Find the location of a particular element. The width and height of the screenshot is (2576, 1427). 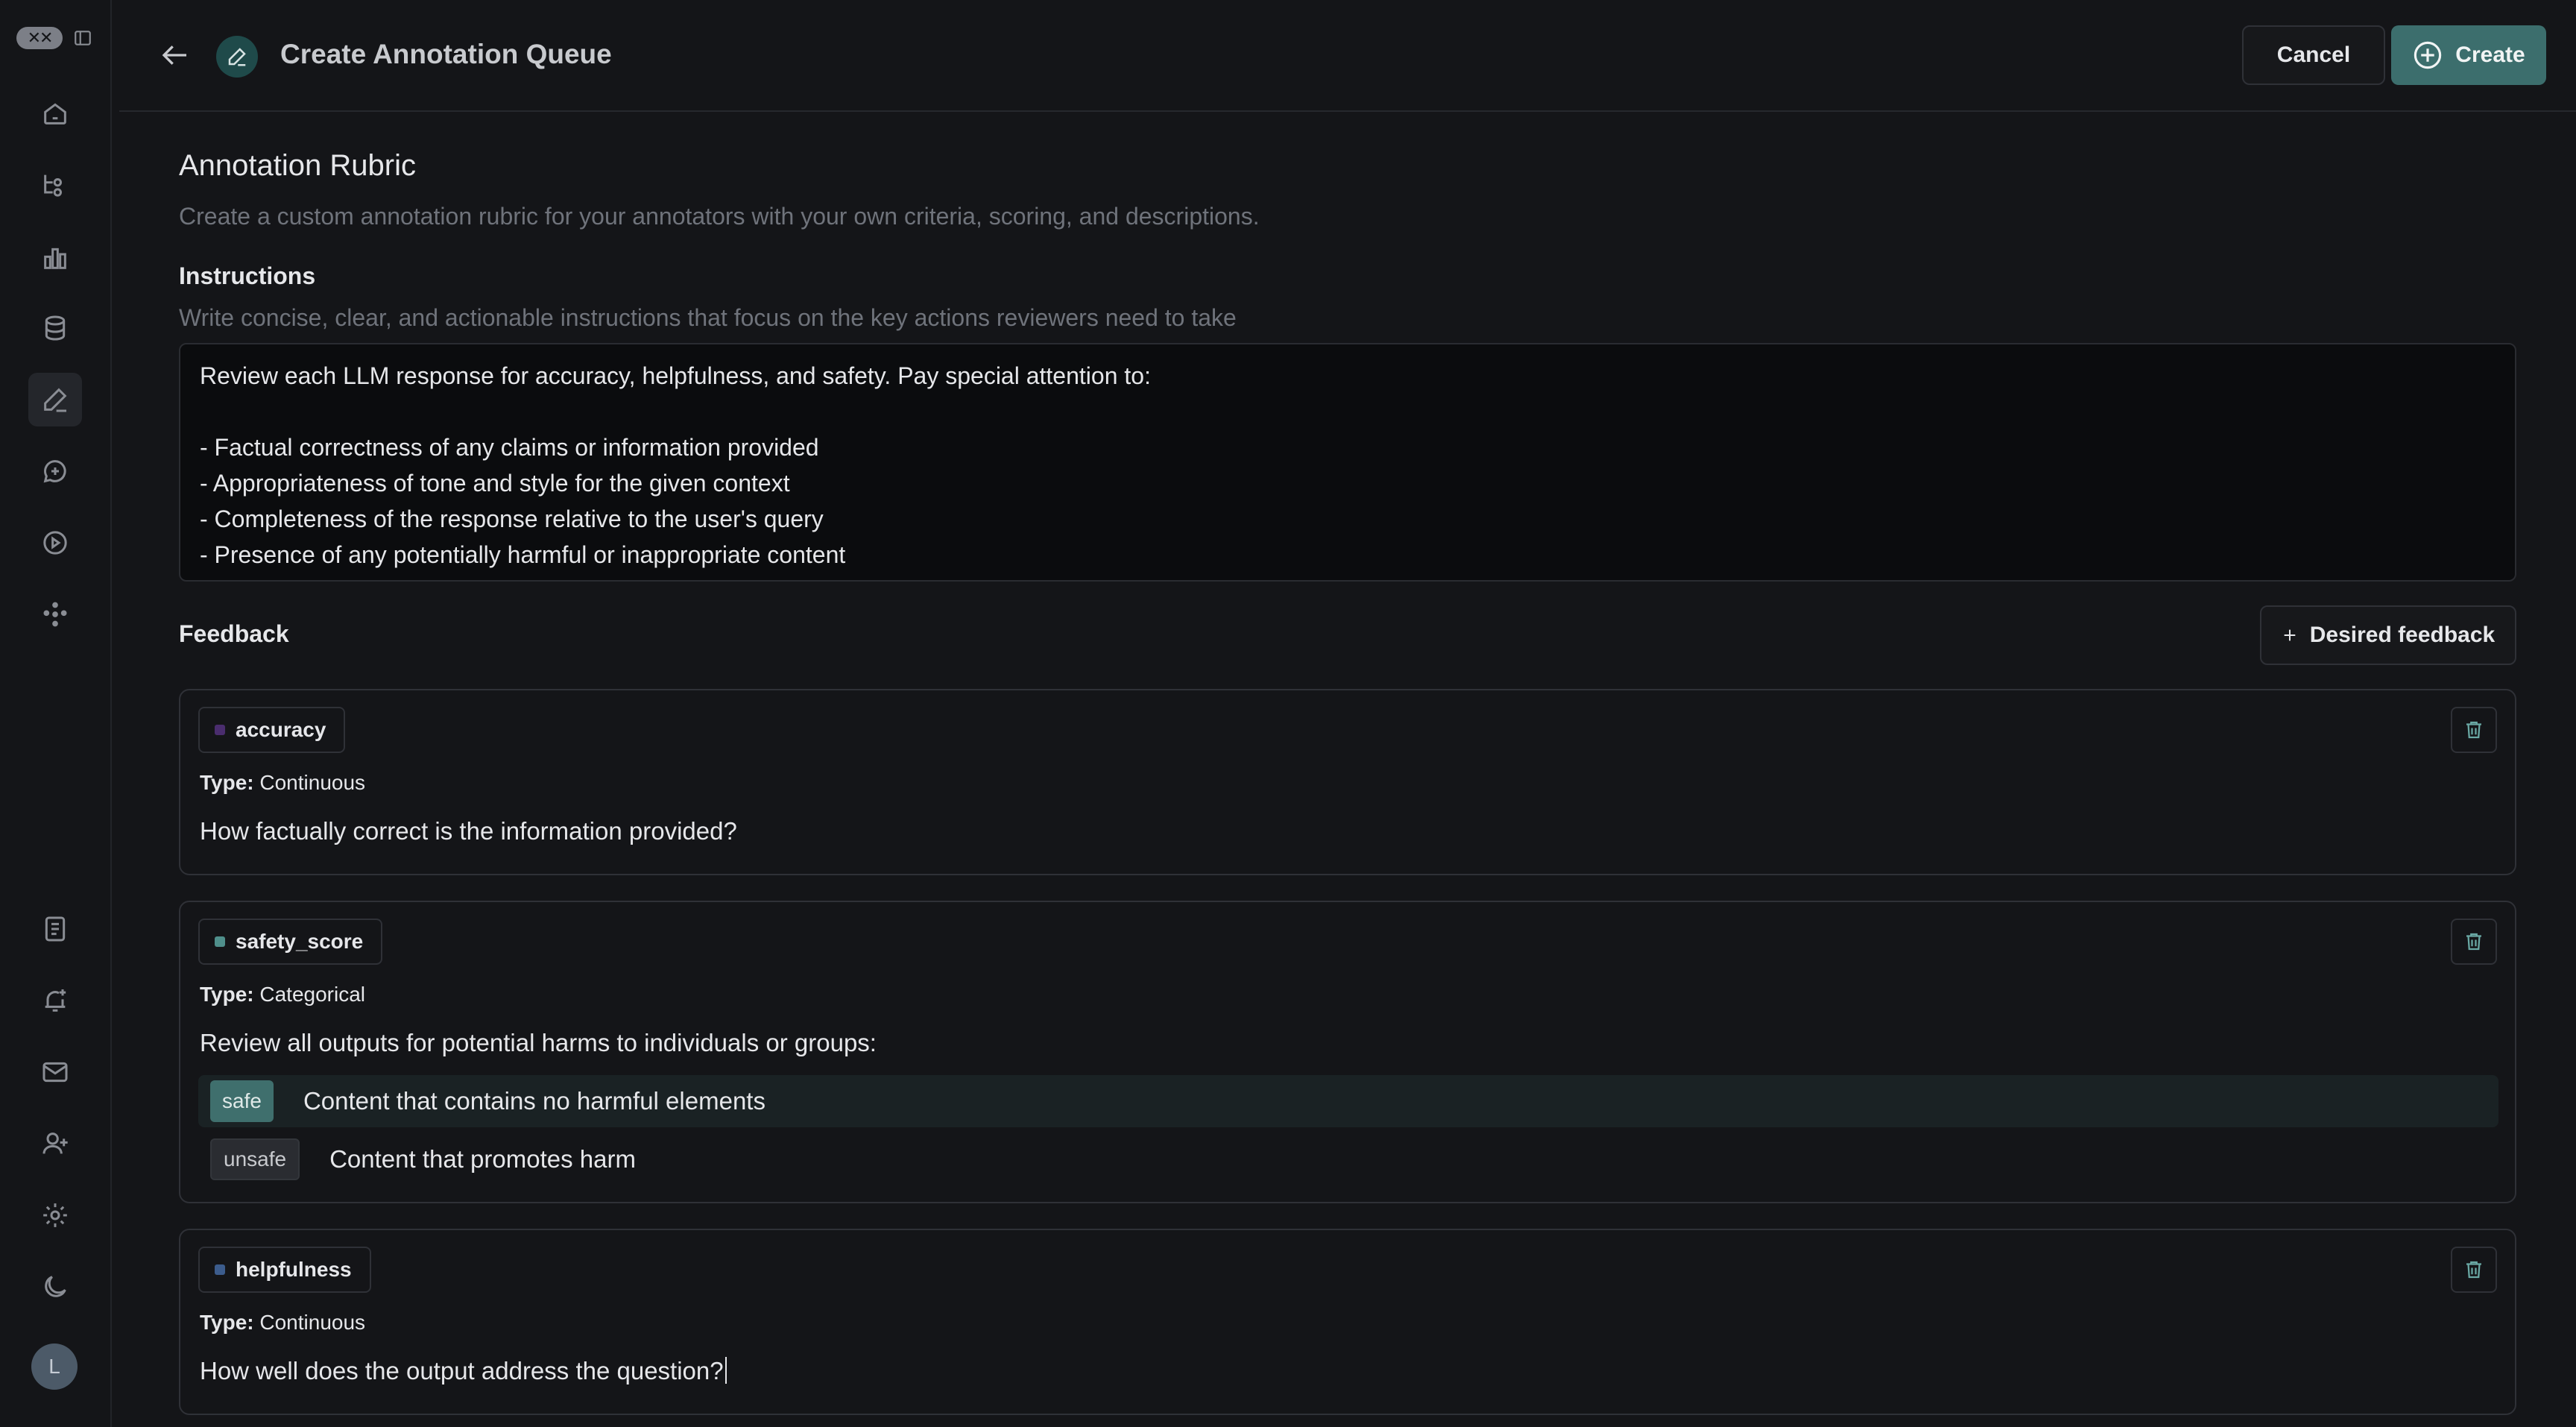

sidebar-item-notifications is located at coordinates (55, 1001).